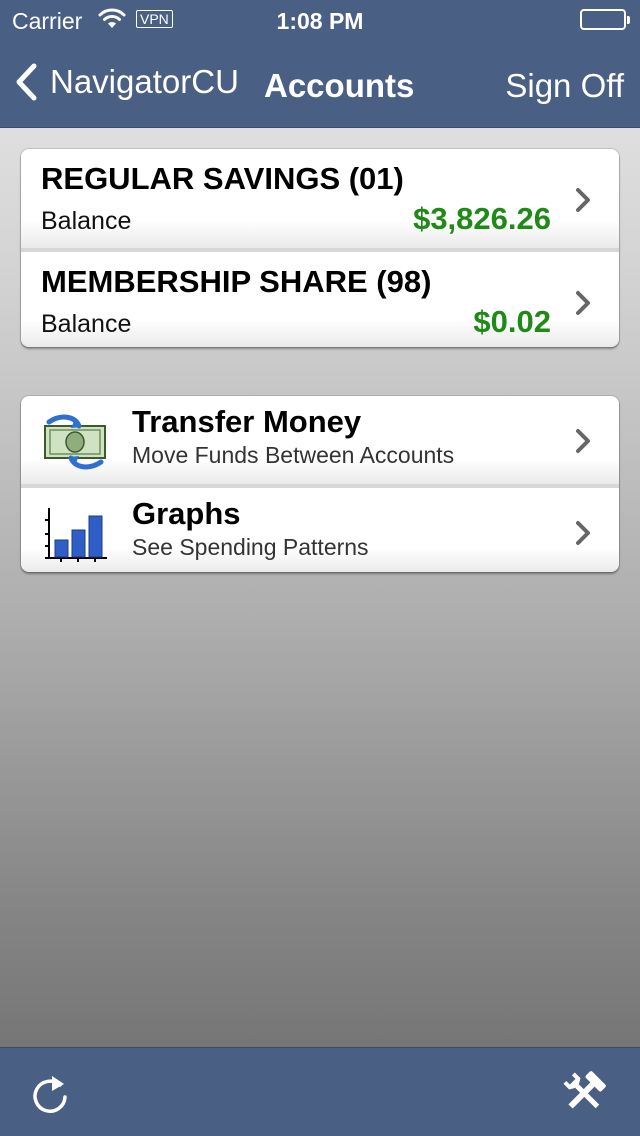 This screenshot has height=1136, width=640. Describe the element at coordinates (482, 218) in the screenshot. I see `balance-value: $3,826.26` at that location.